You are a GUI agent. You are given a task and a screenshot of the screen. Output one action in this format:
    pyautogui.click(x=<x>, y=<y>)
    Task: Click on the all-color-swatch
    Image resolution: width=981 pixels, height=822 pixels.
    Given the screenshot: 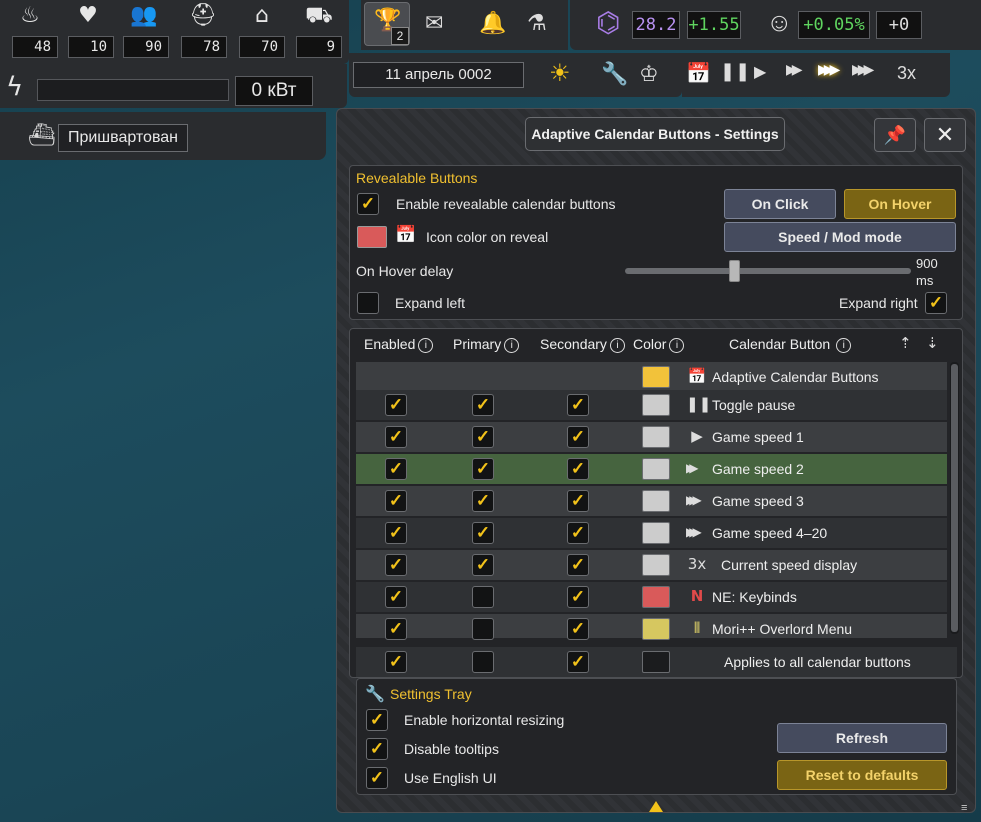 What is the action you would take?
    pyautogui.click(x=656, y=662)
    